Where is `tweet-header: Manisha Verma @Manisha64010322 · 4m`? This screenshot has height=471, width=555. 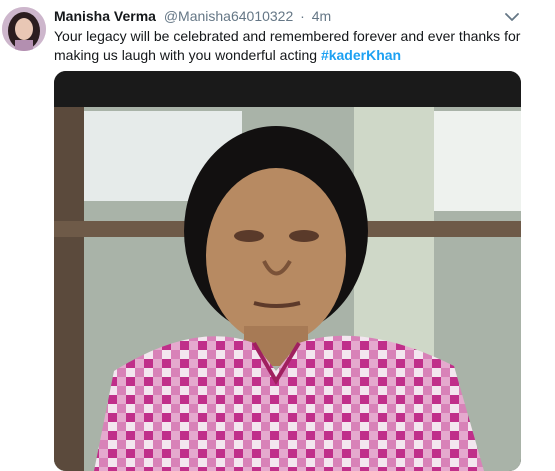 tweet-header: Manisha Verma @Manisha64010322 · 4m is located at coordinates (192, 16).